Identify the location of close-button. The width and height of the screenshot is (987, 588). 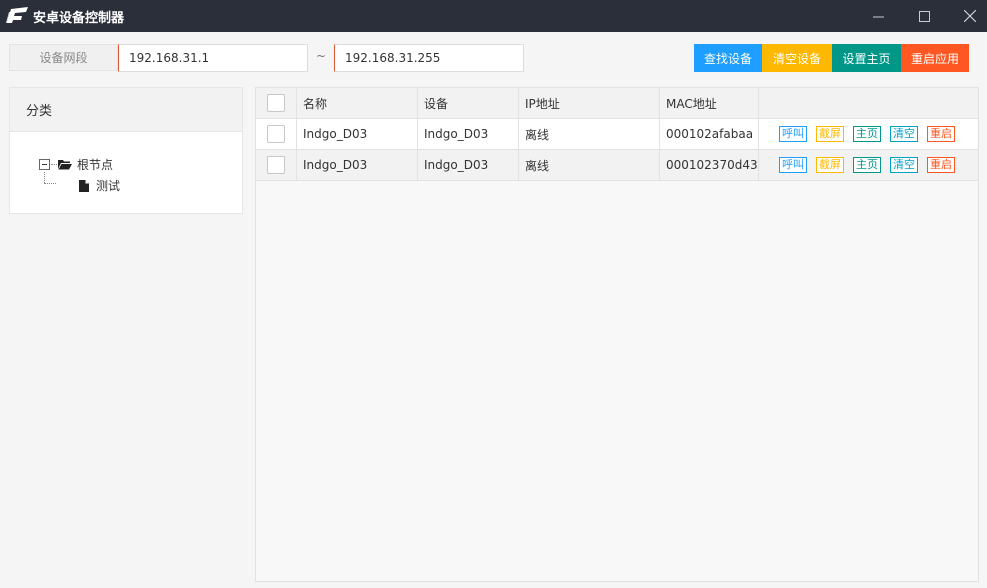
(967, 16).